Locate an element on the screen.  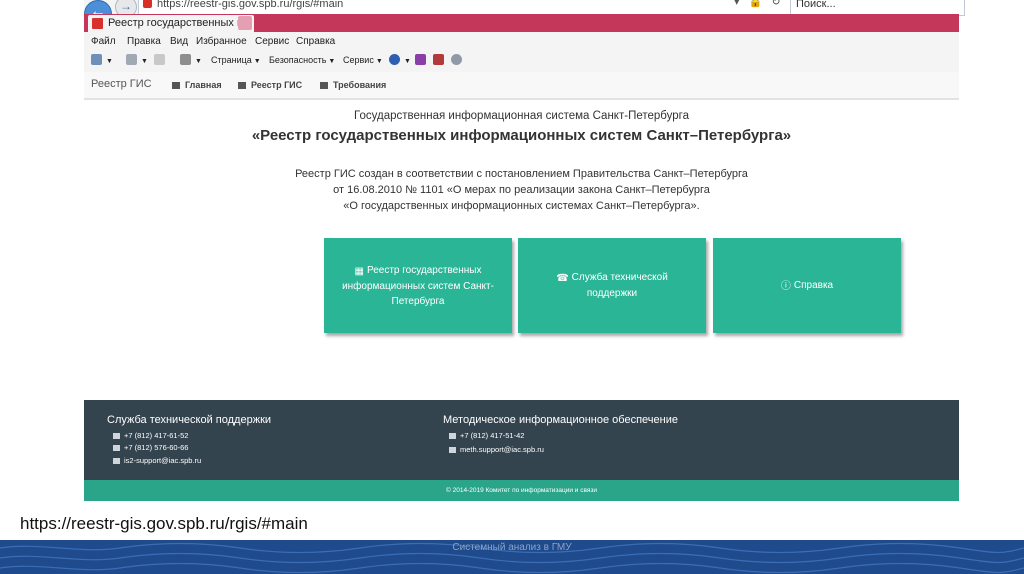
refresh-icon: ↻ is located at coordinates (775, 4).